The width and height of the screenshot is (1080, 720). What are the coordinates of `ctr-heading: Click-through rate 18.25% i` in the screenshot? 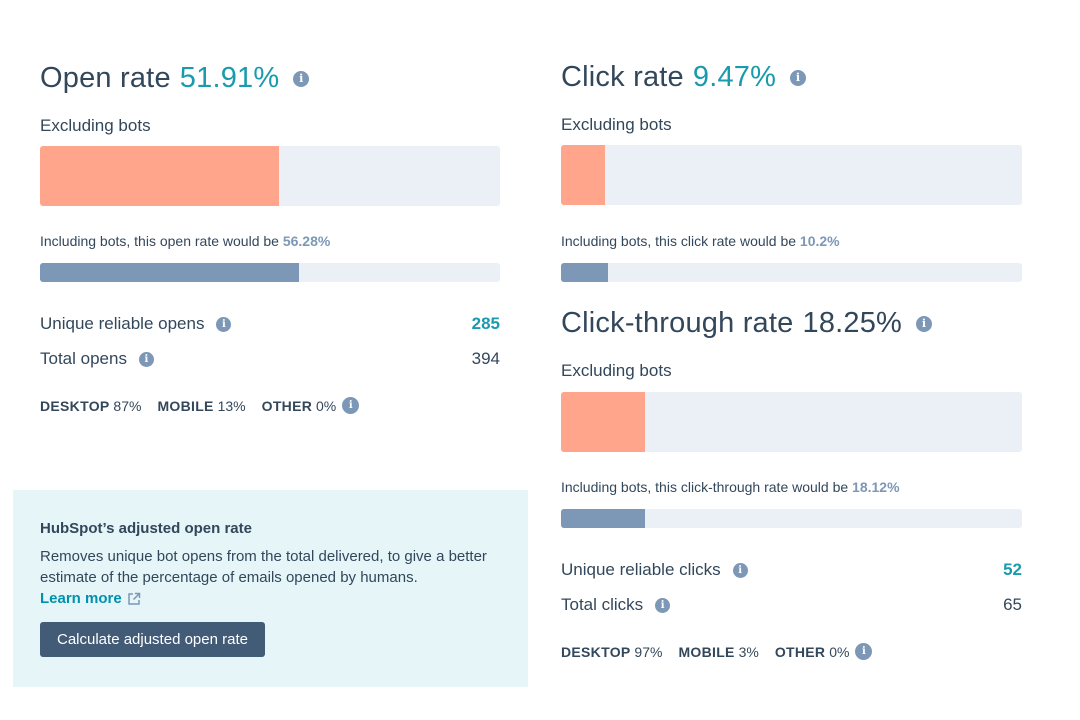 It's located at (791, 323).